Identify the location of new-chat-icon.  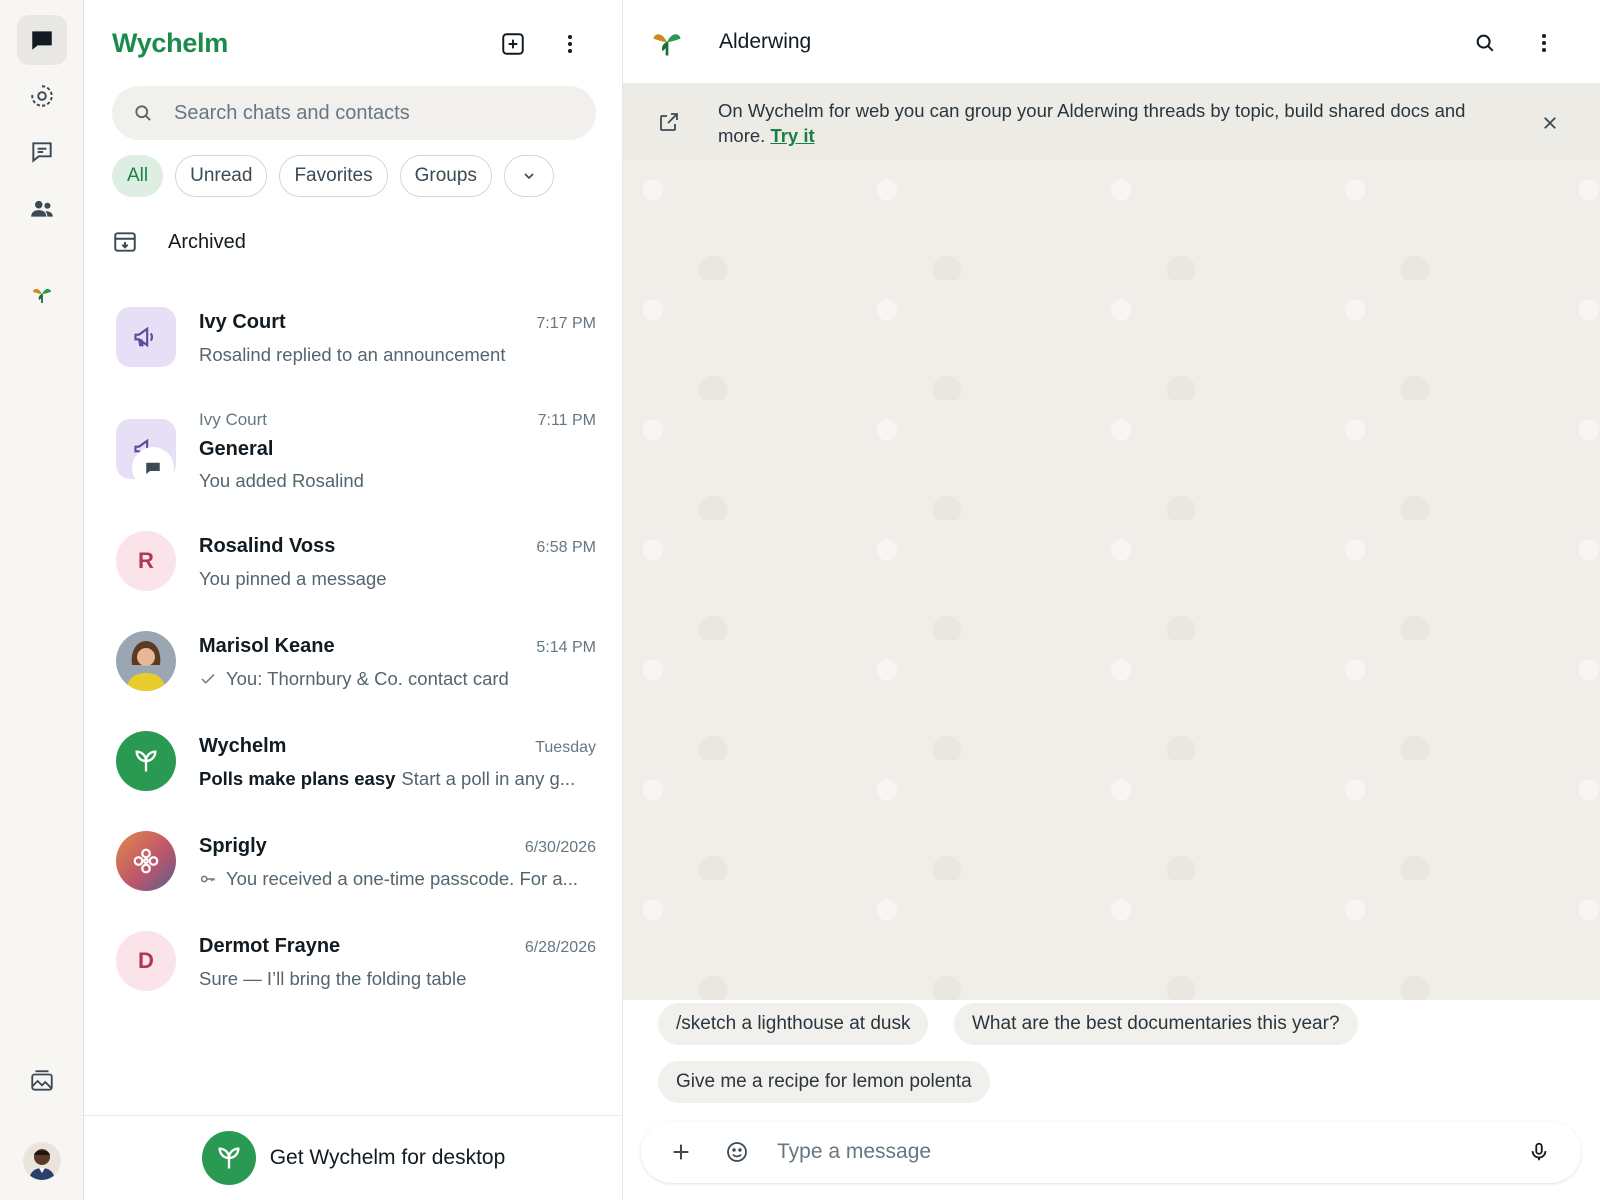
(513, 44).